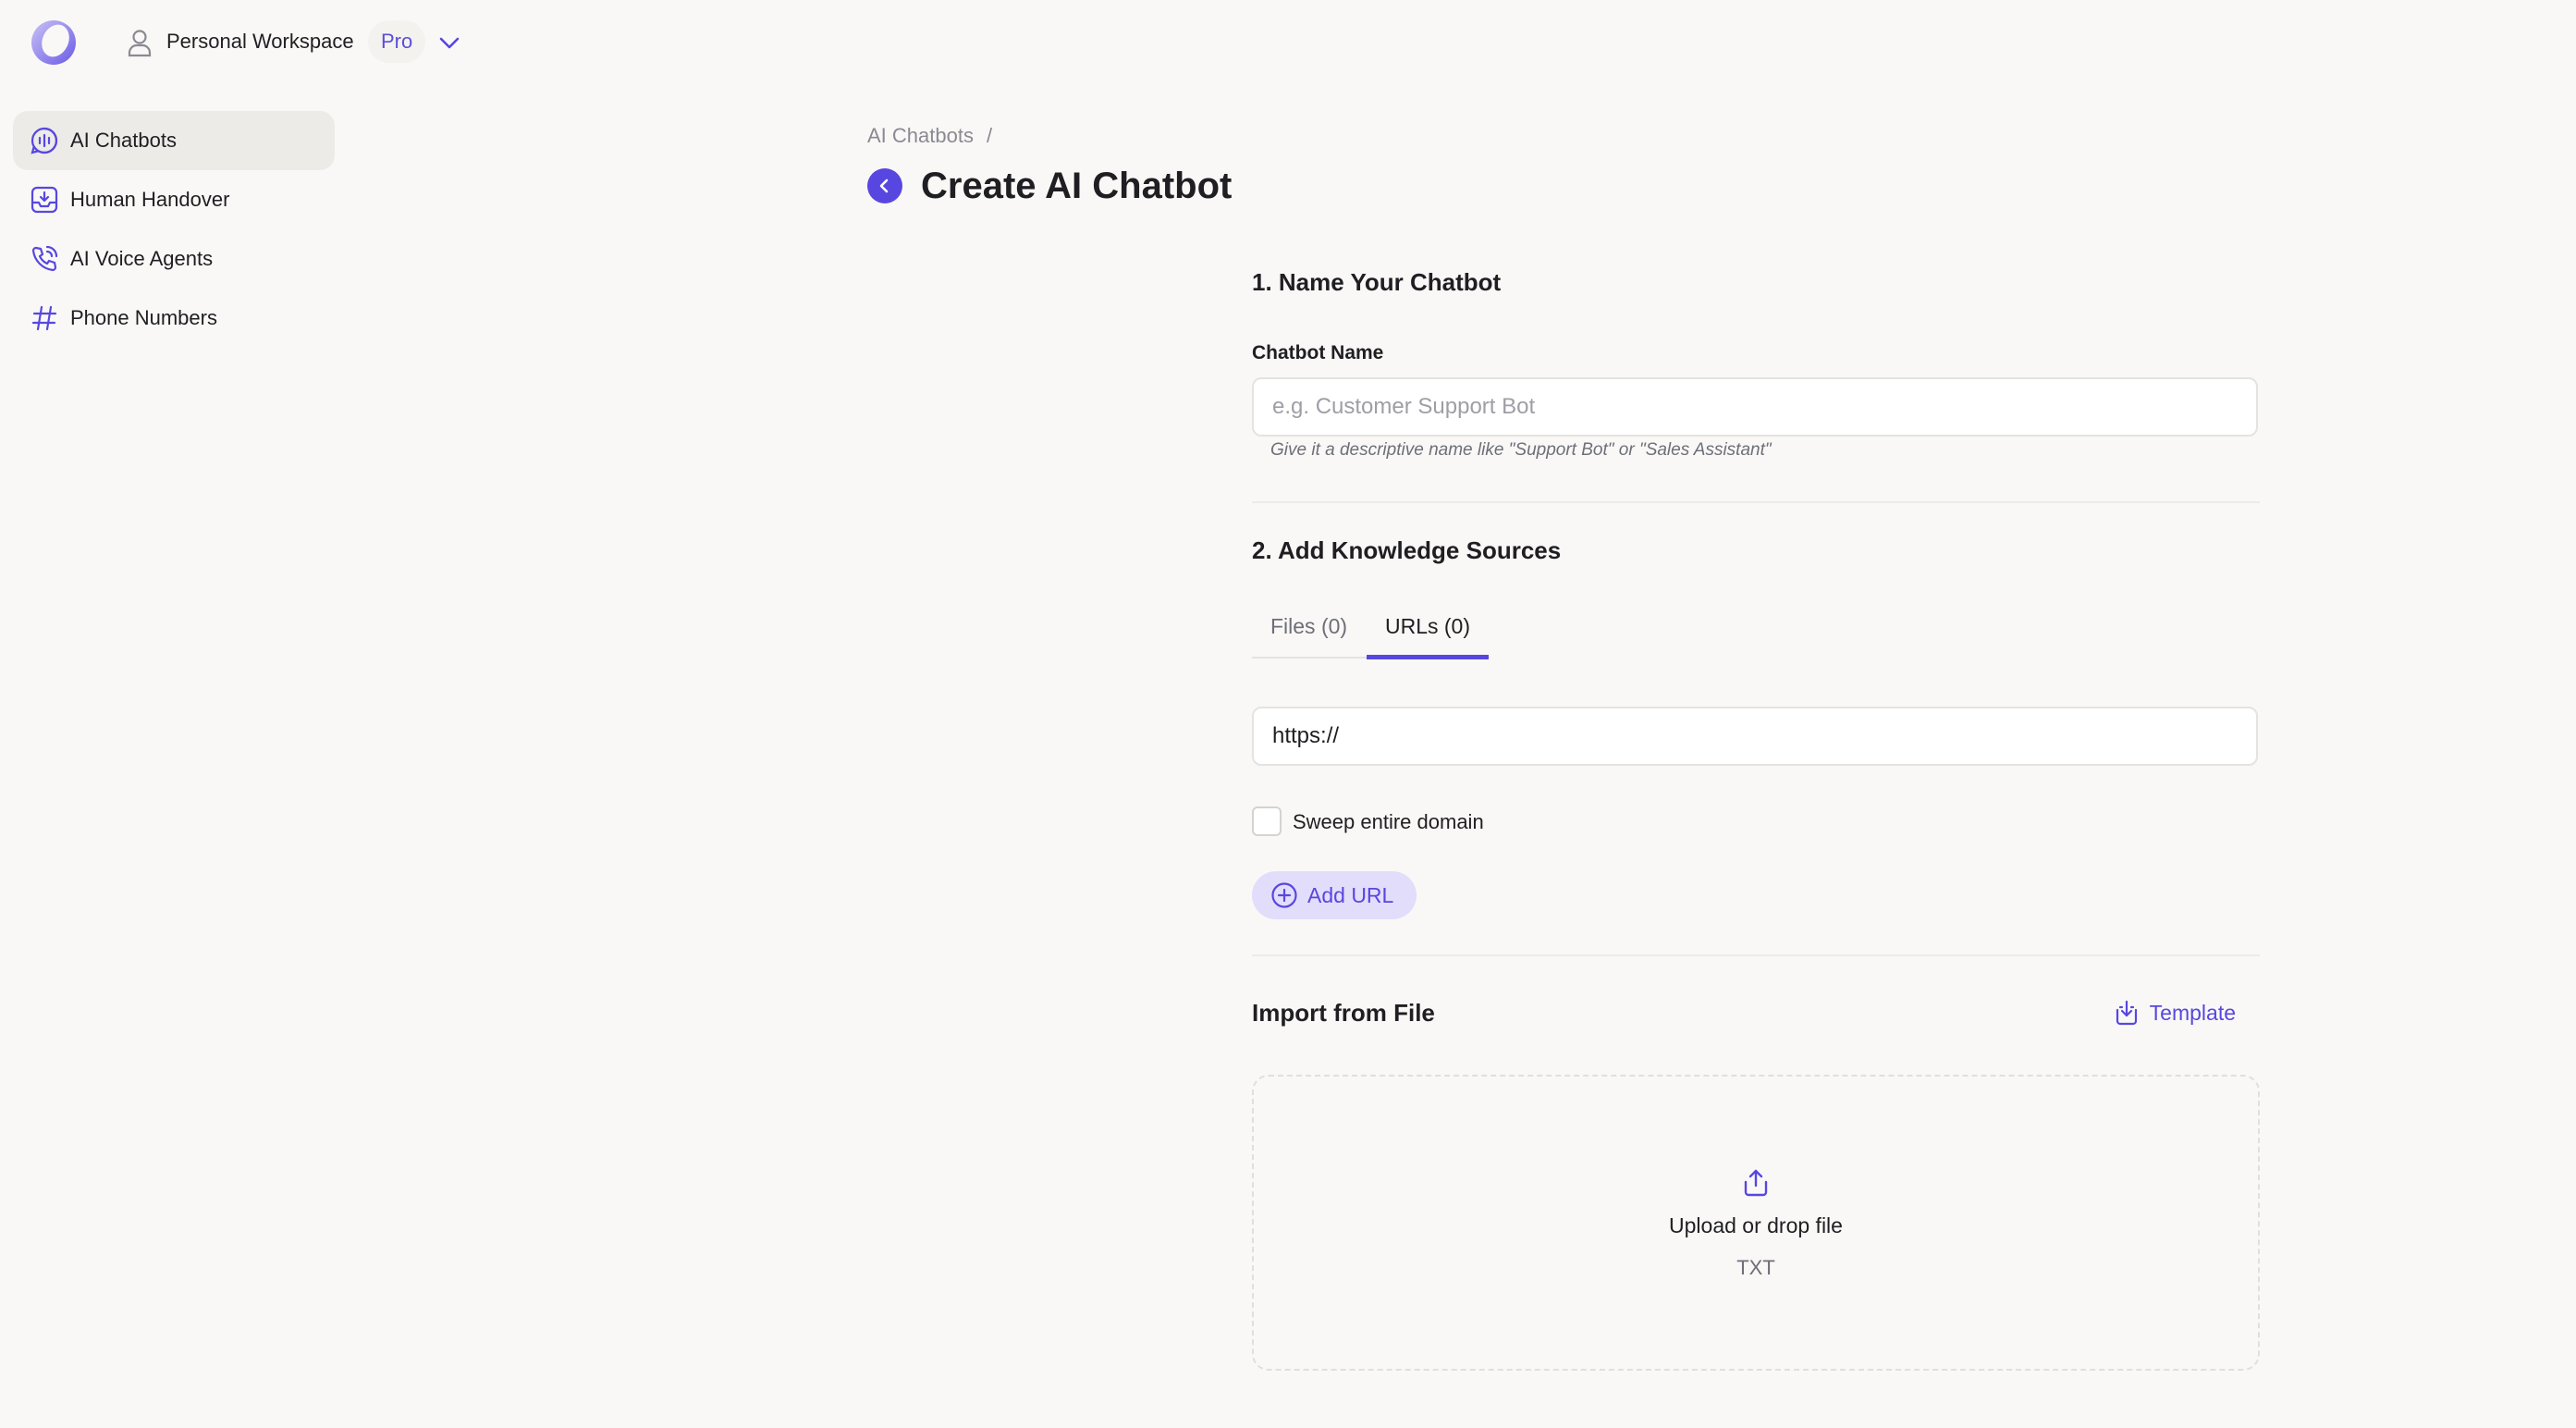 The image size is (2576, 1428). I want to click on section-title-knowledge: 2. Add Knowledge Sources, so click(1407, 550).